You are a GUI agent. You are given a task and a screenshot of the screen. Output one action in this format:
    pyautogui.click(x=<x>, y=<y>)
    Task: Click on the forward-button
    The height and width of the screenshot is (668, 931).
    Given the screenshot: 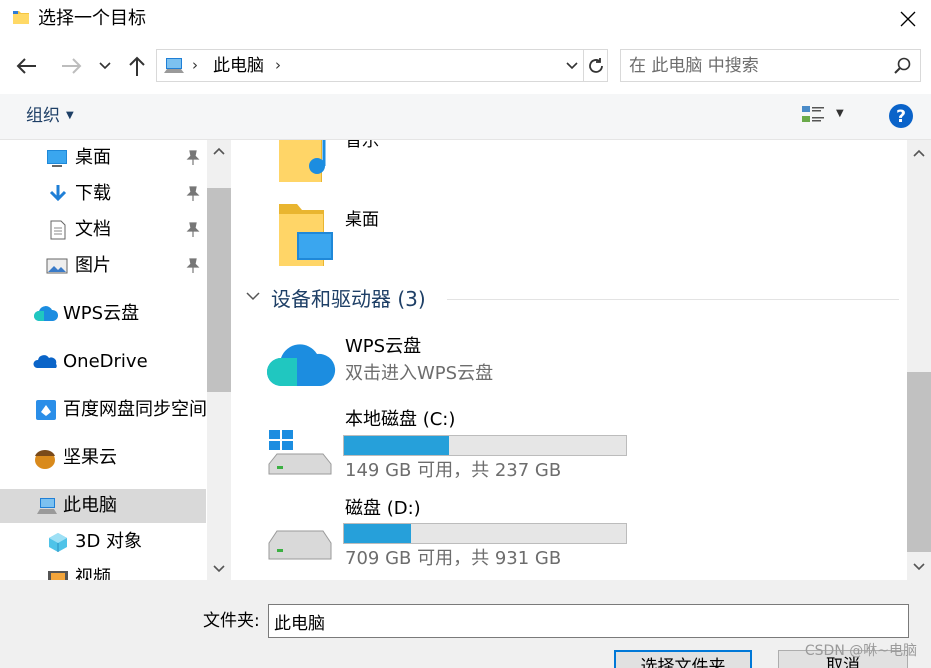 What is the action you would take?
    pyautogui.click(x=72, y=66)
    